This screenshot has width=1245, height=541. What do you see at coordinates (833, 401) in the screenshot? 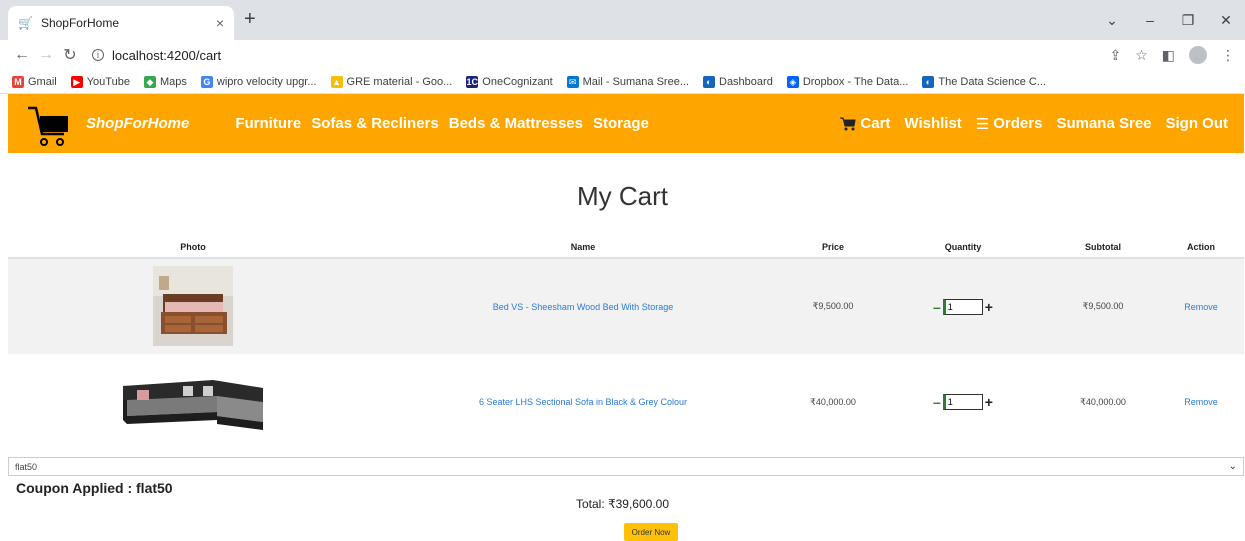
I see `price-cell: ₹40,000.00` at bounding box center [833, 401].